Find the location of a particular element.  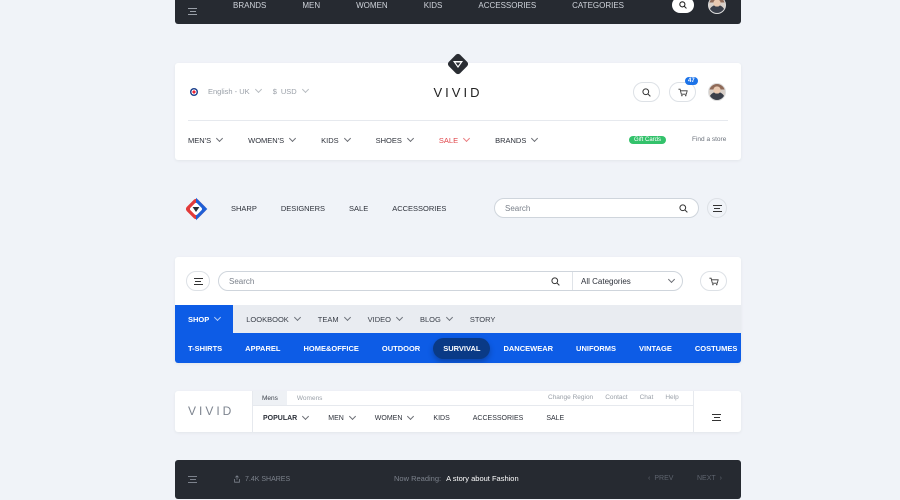

nav-label: VIDEO is located at coordinates (379, 319).